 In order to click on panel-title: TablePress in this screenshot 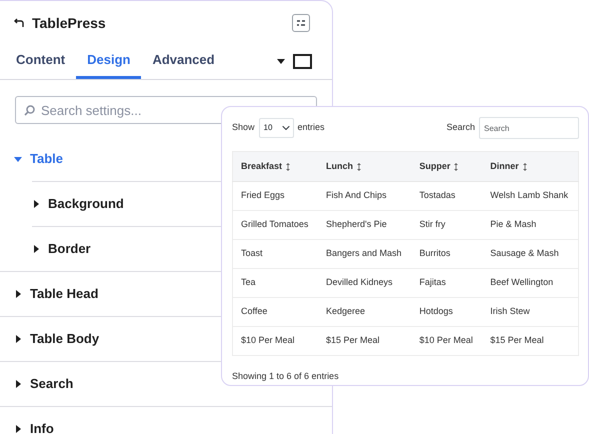, I will do `click(69, 23)`.